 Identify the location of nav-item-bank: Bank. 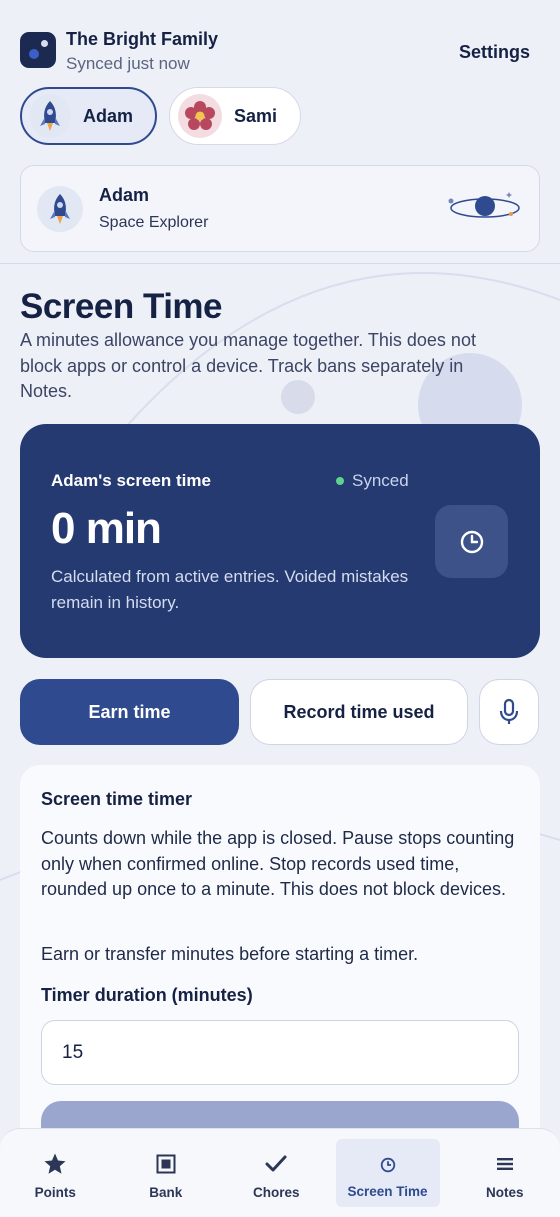
(166, 1173).